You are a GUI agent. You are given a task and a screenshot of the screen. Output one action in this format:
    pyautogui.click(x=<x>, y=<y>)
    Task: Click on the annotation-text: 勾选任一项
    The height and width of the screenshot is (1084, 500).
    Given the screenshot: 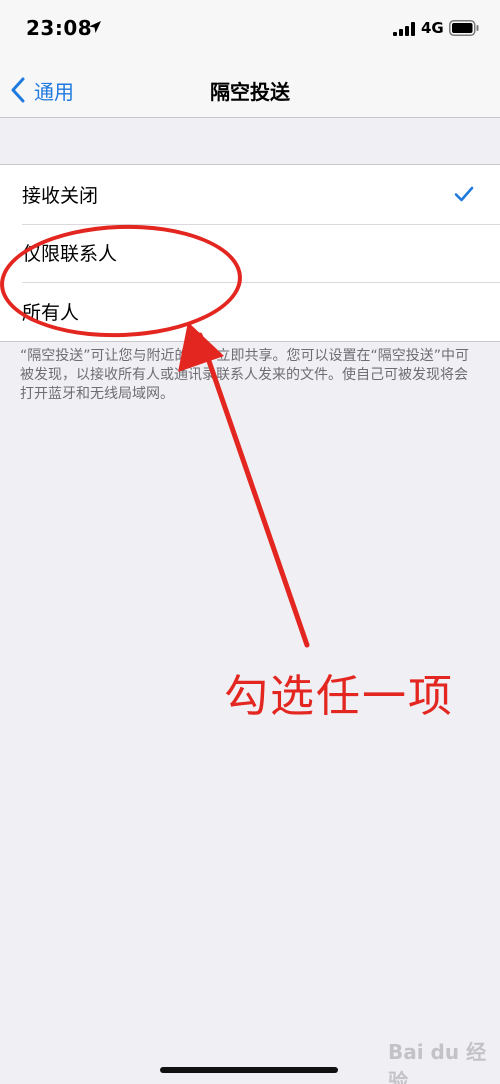 What is the action you would take?
    pyautogui.click(x=339, y=696)
    